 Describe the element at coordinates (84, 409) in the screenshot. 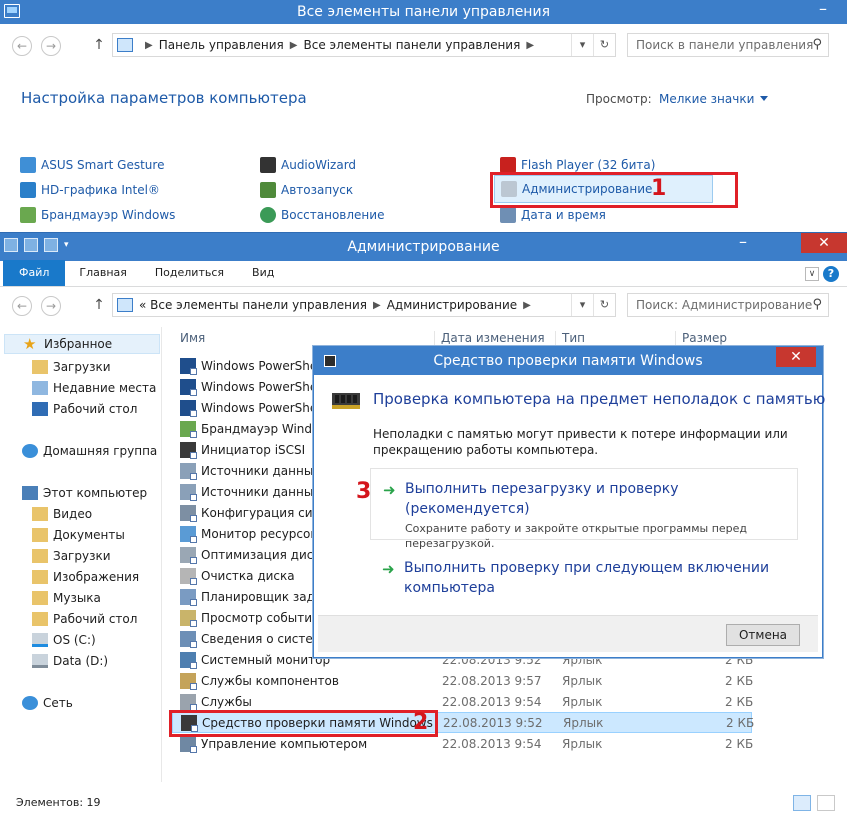

I see `nav-desktop: Рабочий стол` at that location.